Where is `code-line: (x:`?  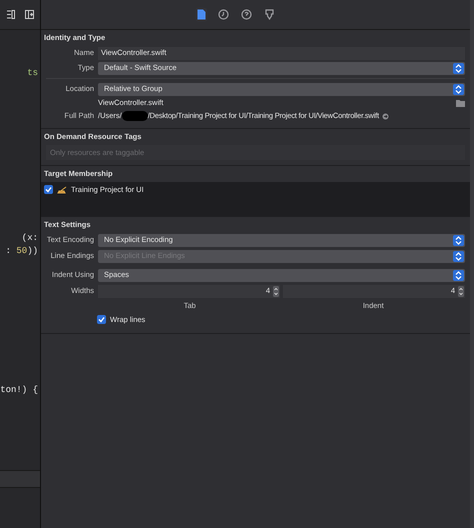 code-line: (x: is located at coordinates (30, 238).